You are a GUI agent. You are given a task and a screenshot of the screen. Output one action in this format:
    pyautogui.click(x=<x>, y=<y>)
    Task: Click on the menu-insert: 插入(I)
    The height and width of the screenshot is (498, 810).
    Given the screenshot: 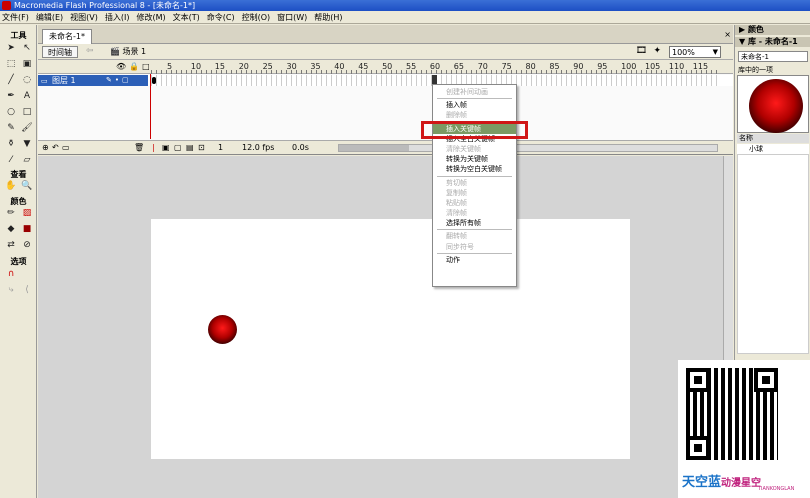 What is the action you would take?
    pyautogui.click(x=117, y=17)
    